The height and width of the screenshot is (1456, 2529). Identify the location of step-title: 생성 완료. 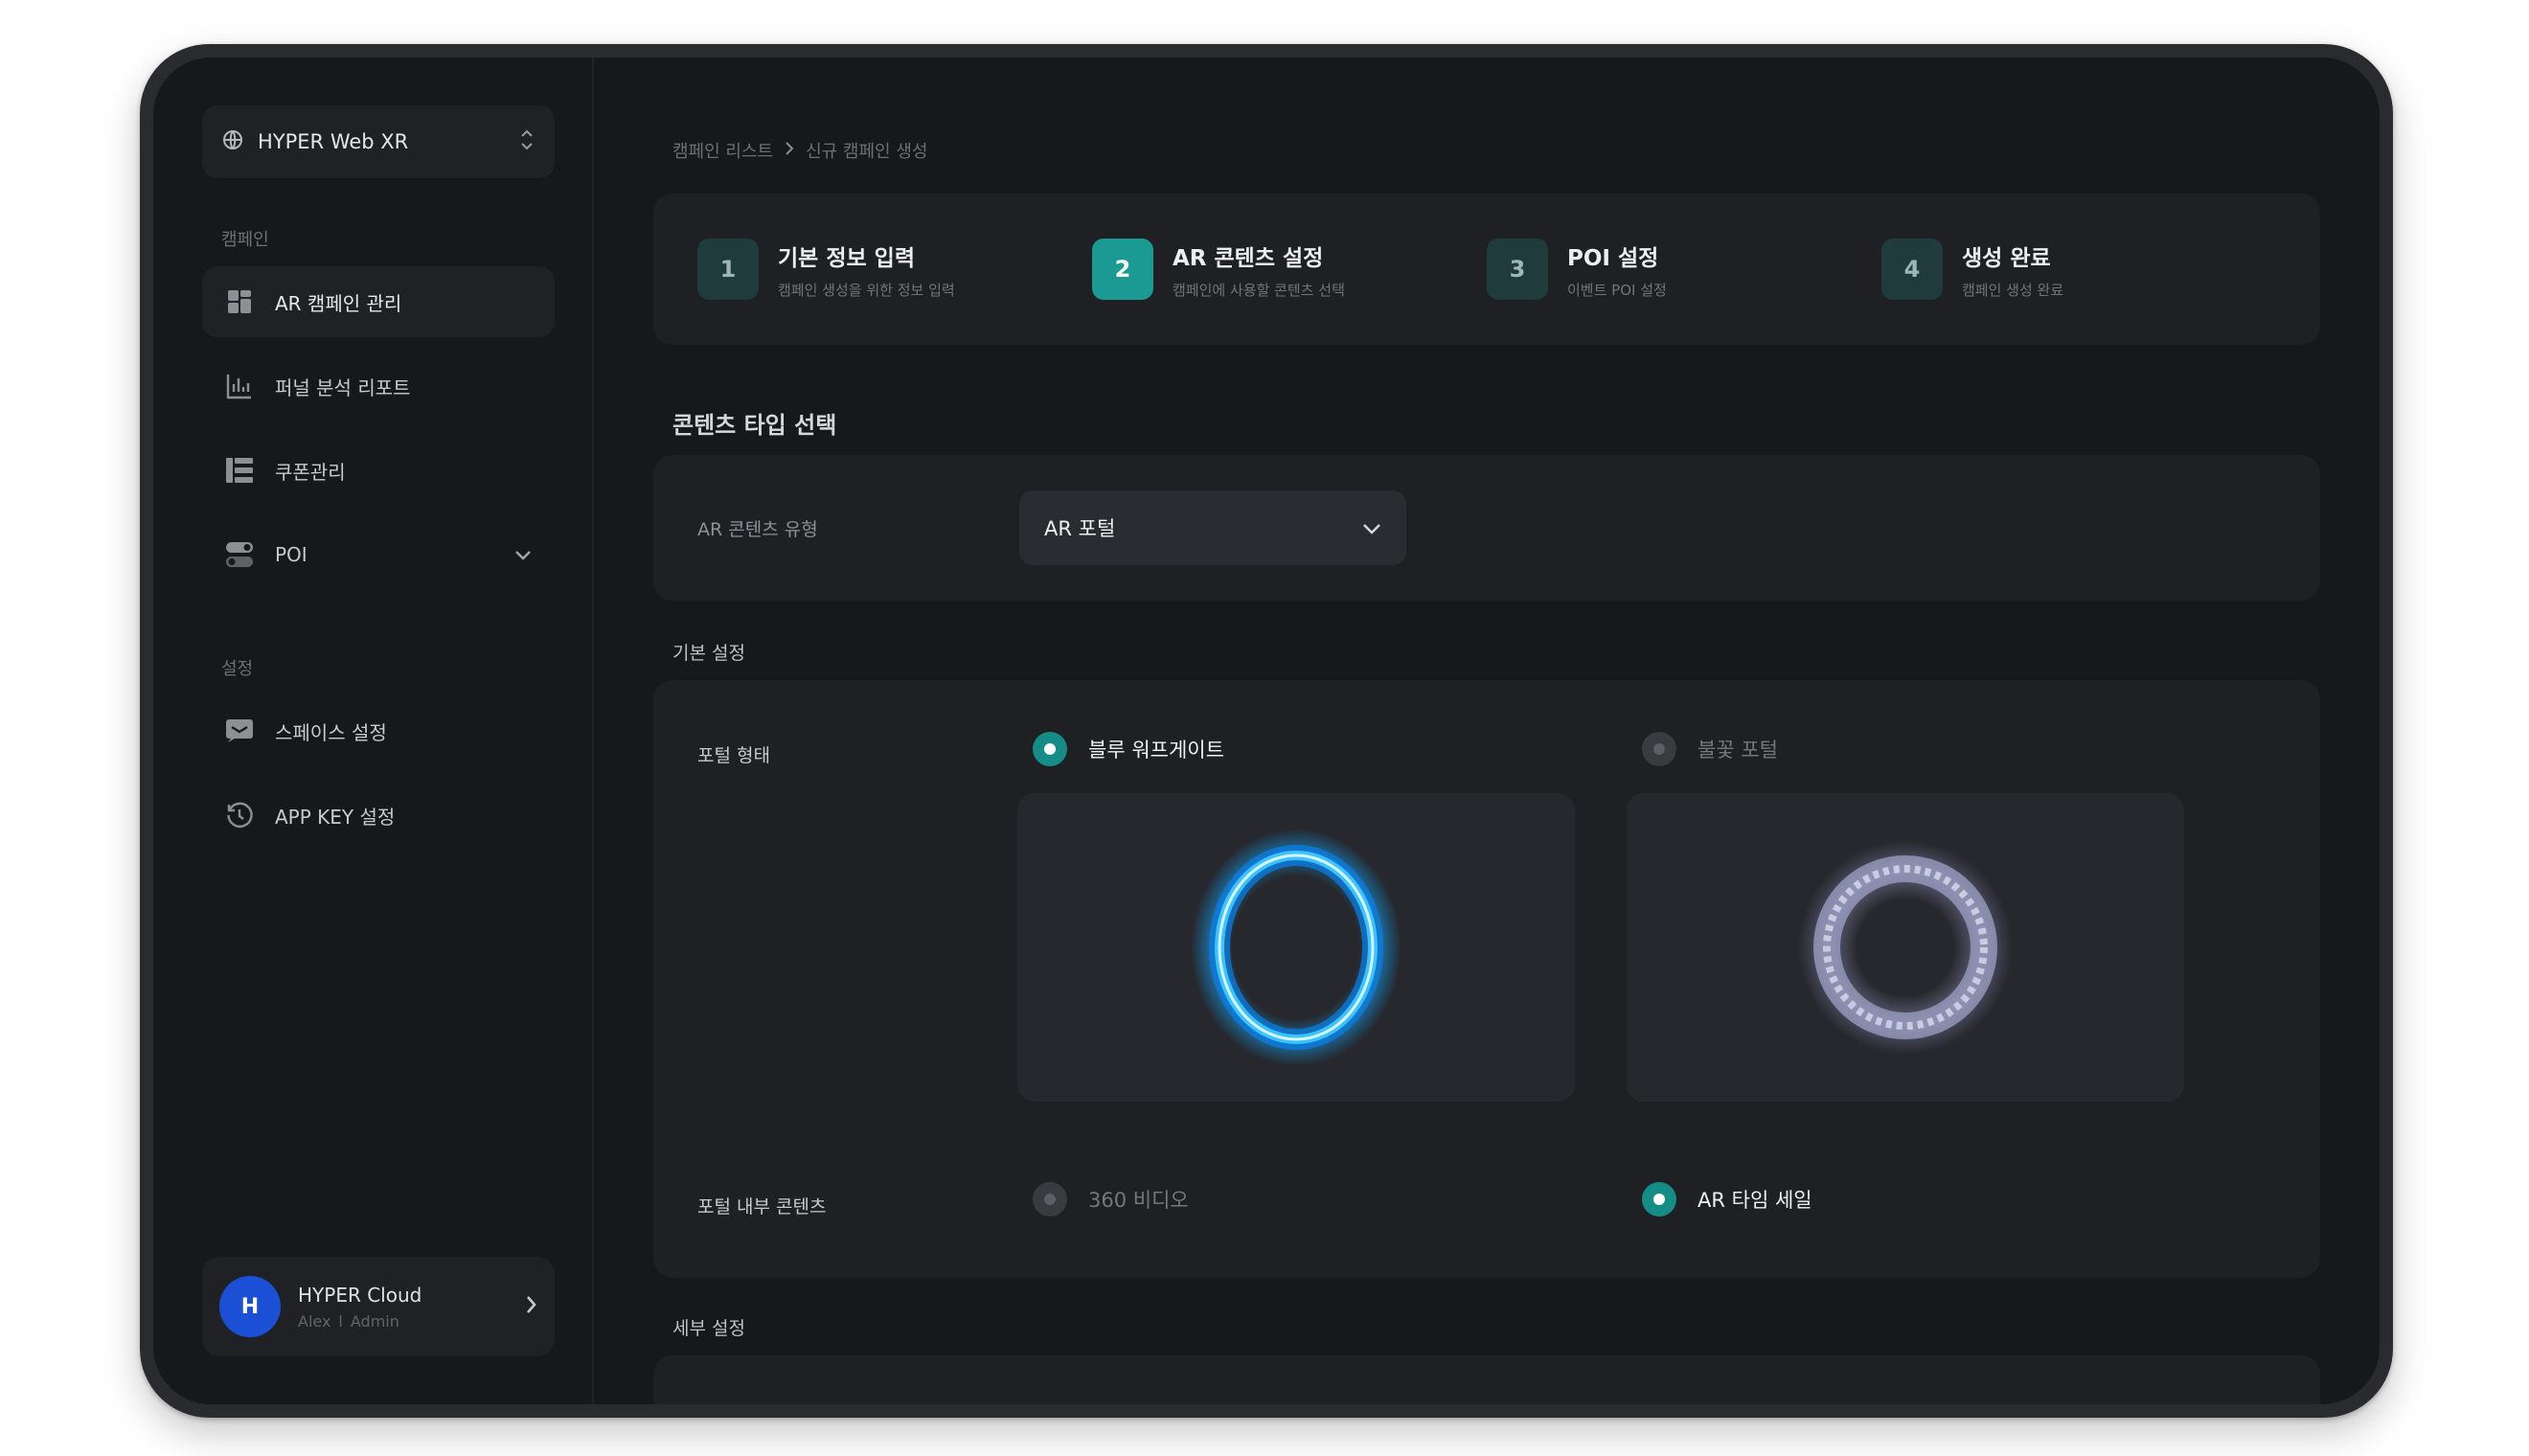
(2007, 258).